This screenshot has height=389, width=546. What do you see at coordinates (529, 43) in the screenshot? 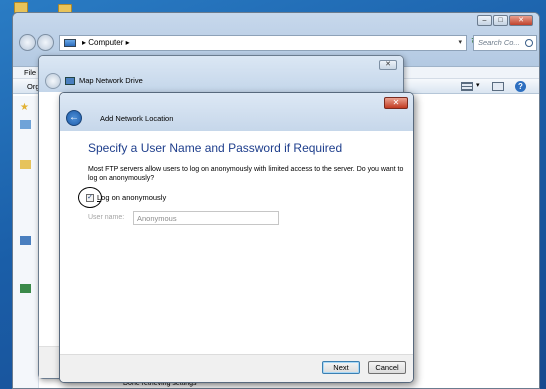
I see `search-icon` at bounding box center [529, 43].